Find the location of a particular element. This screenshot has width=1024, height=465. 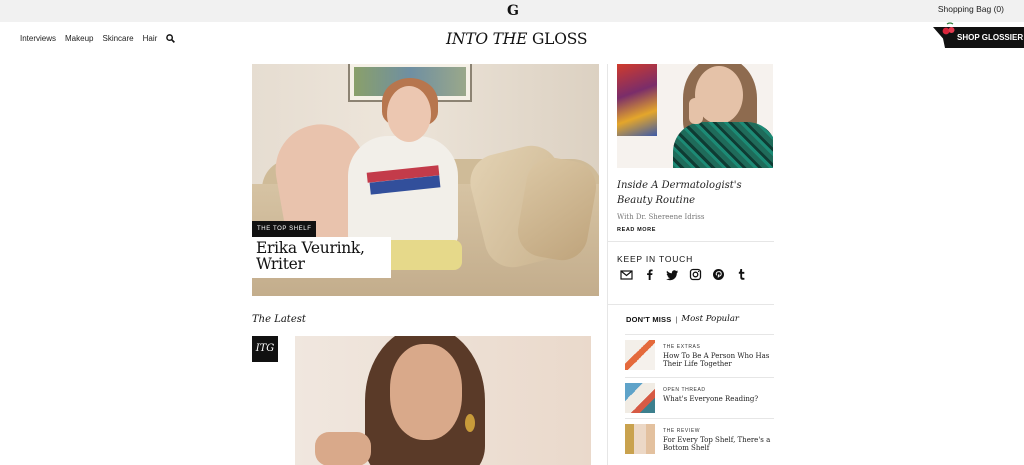

facebook-icon is located at coordinates (649, 274).